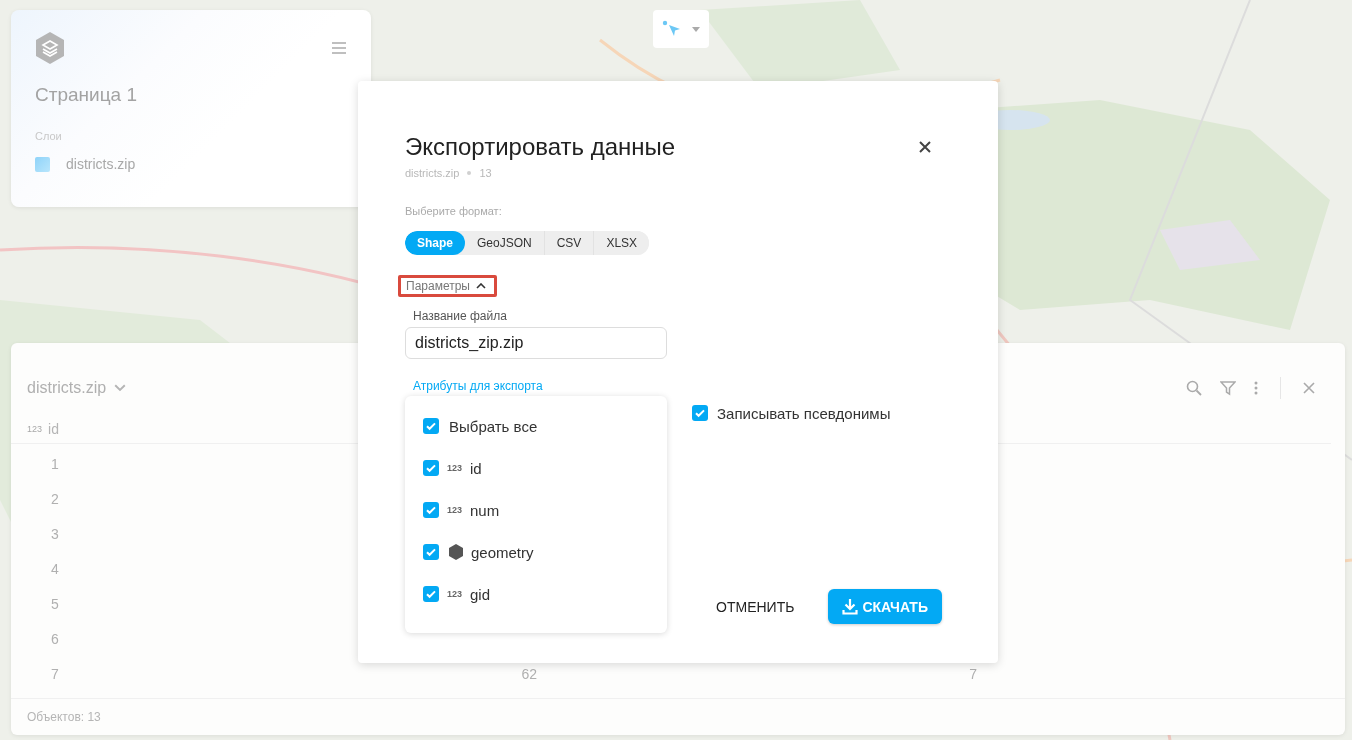 This screenshot has width=1352, height=740. I want to click on layer-name: districts.zip, so click(101, 164).